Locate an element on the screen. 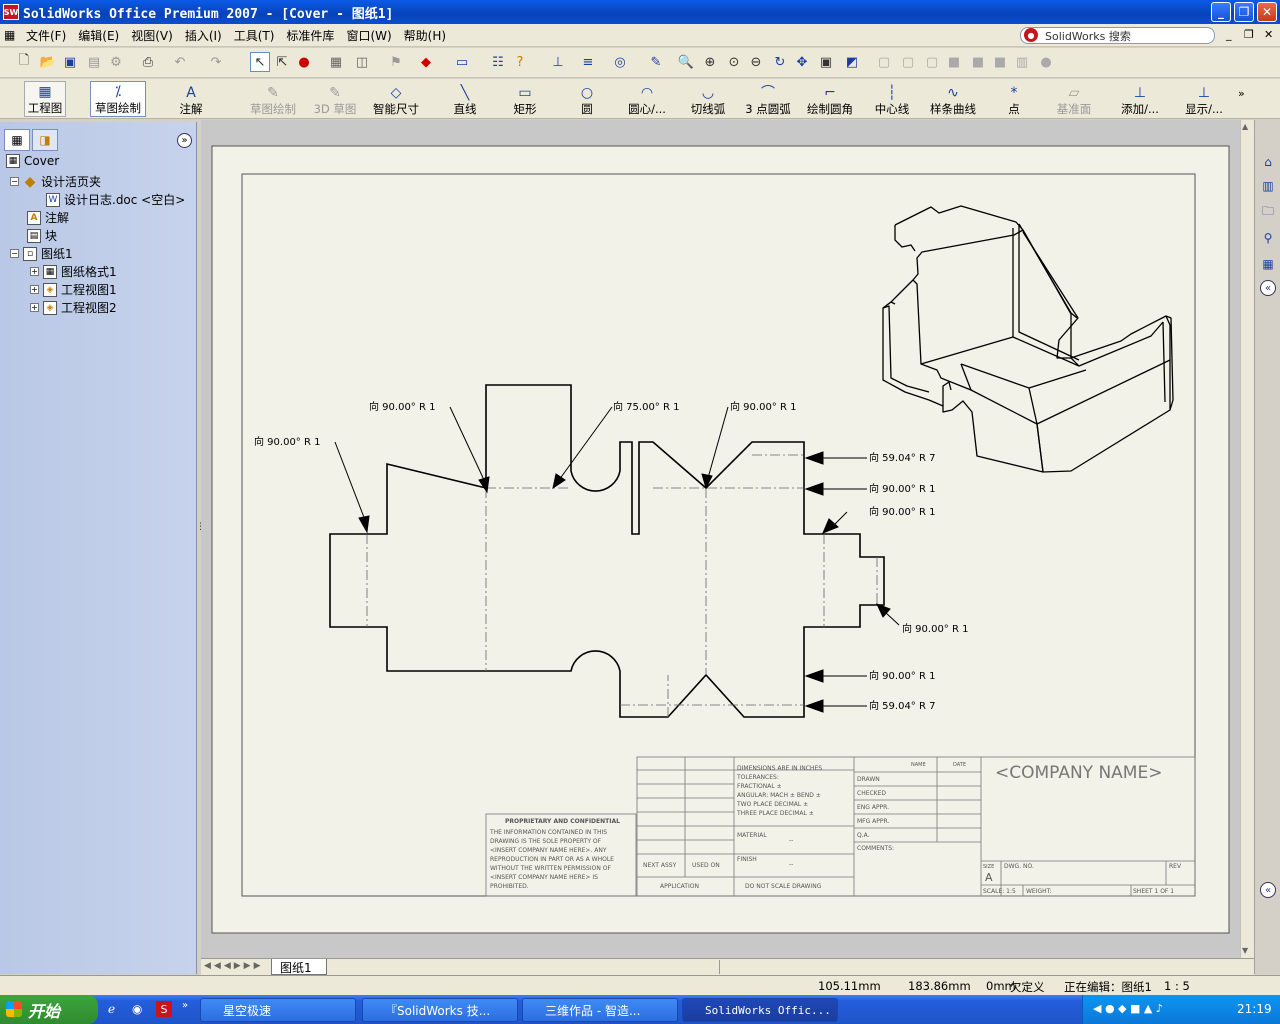 The image size is (1280, 1024). zoom-area-icon: ⊕ is located at coordinates (710, 62).